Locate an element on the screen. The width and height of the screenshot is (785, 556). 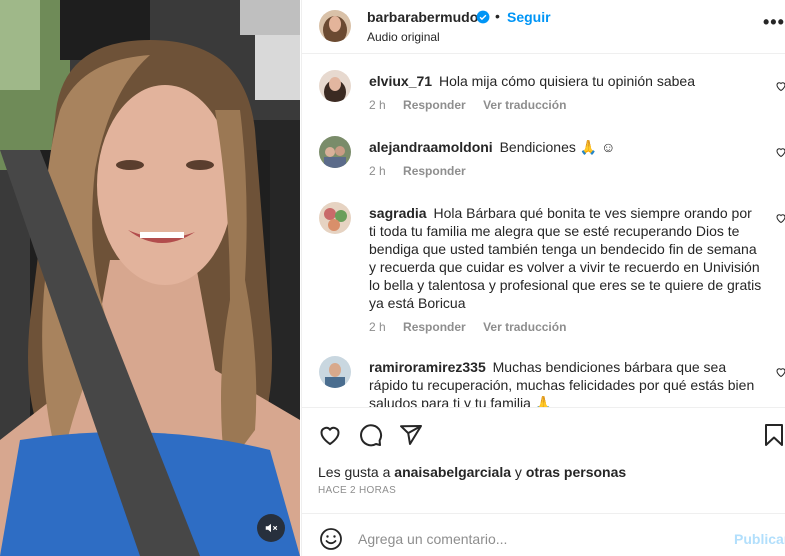
comment-meta: 2 h Responder is located at coordinates (424, 171).